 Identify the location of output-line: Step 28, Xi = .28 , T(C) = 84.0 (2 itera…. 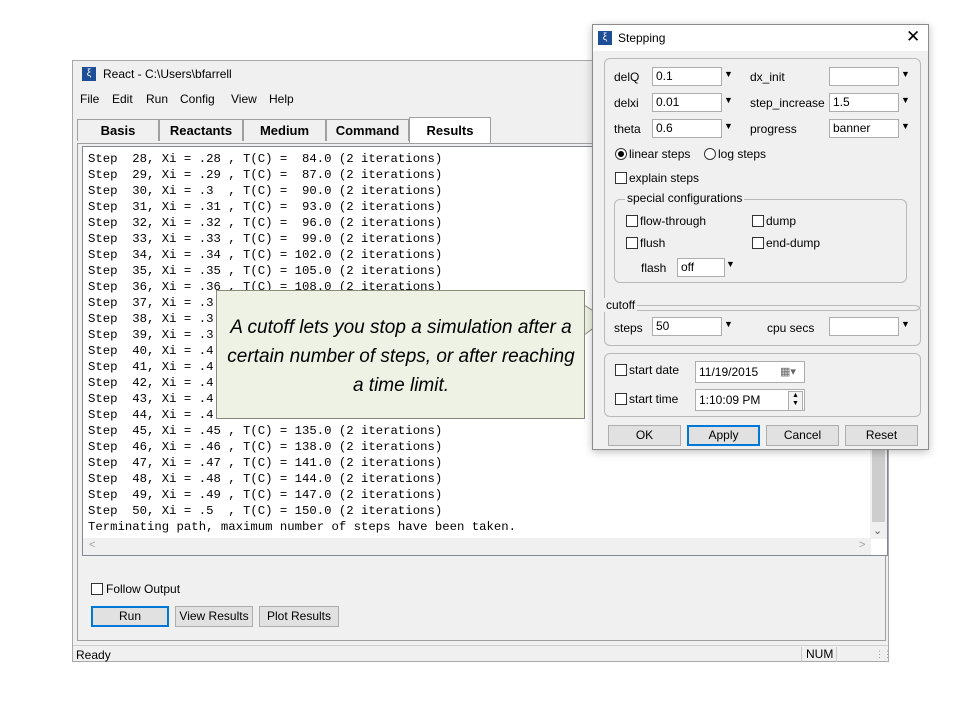
(265, 159).